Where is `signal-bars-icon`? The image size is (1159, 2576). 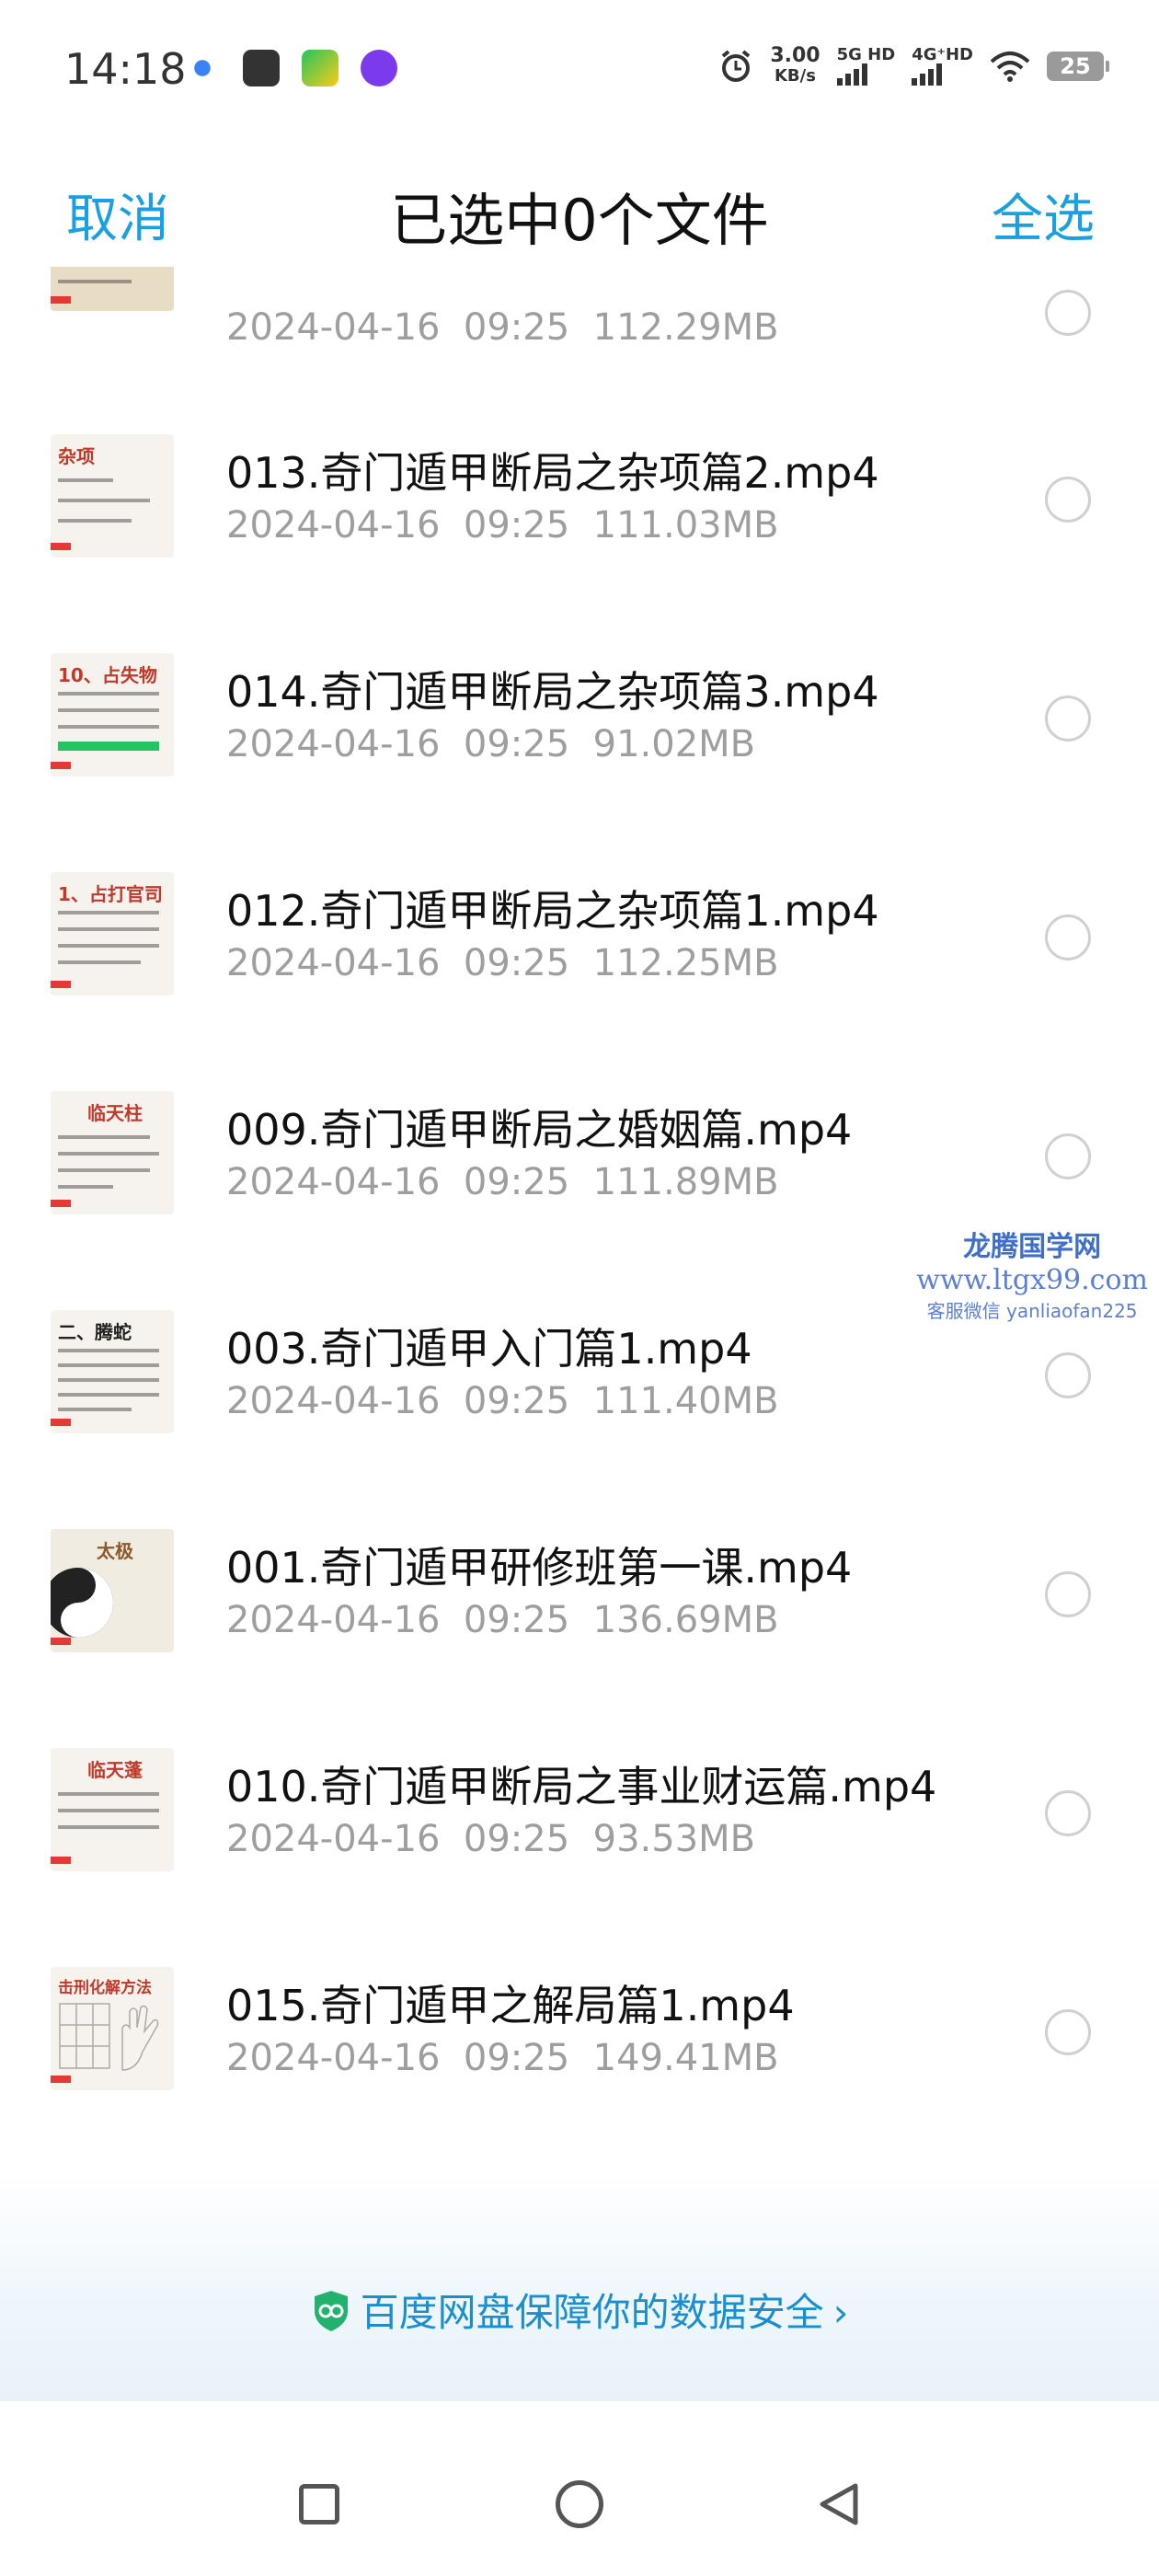 signal-bars-icon is located at coordinates (866, 74).